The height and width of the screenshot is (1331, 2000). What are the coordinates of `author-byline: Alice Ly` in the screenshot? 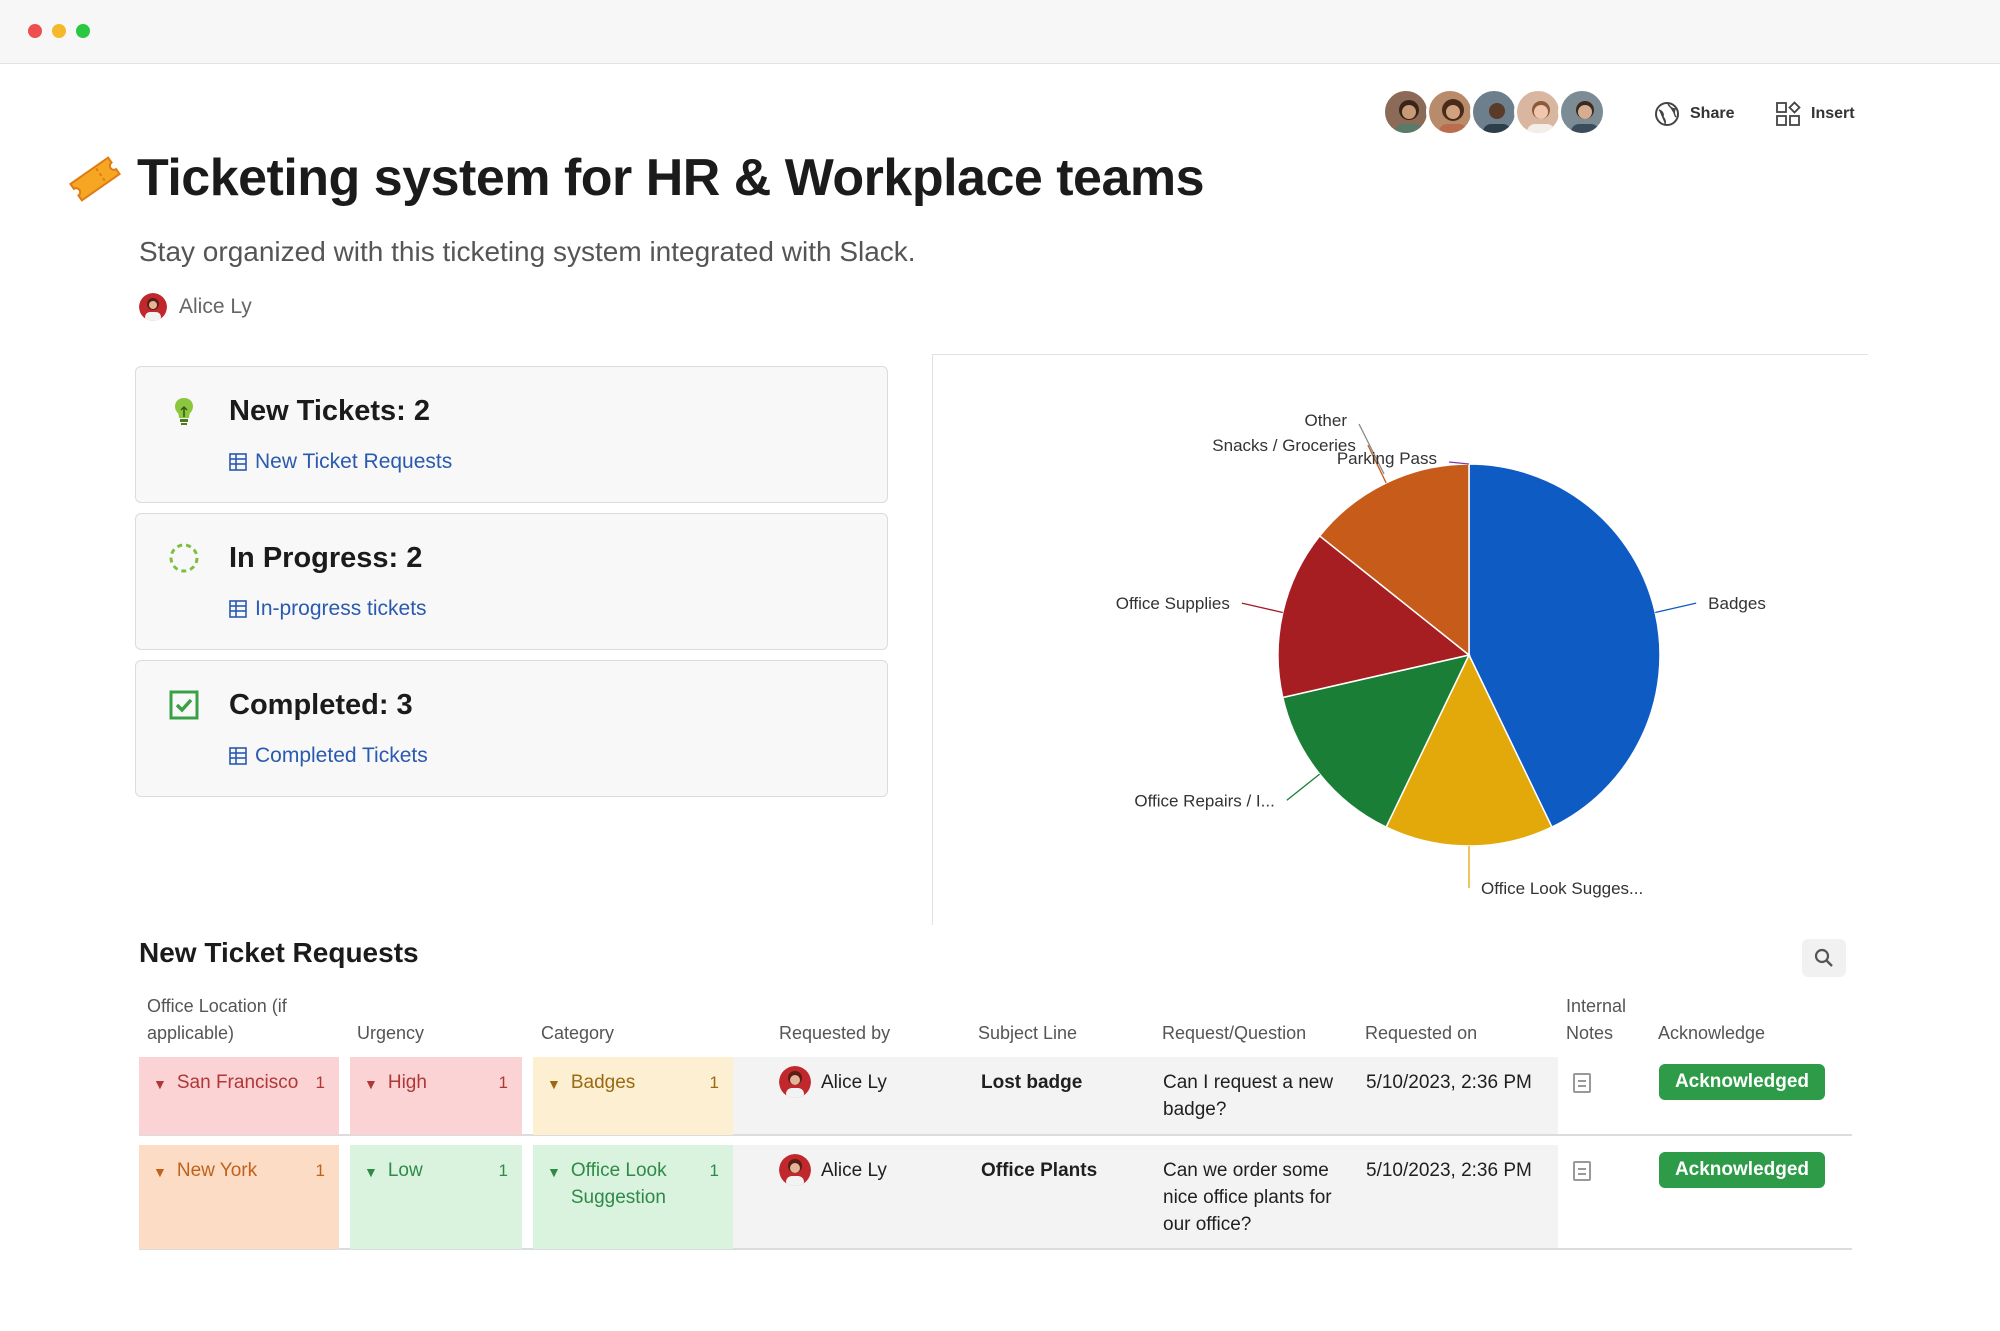 It's located at (195, 307).